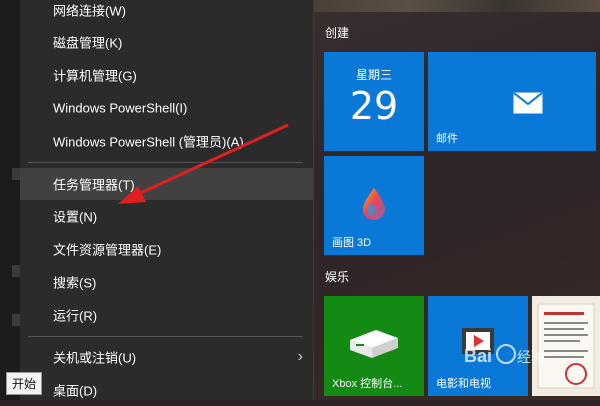  What do you see at coordinates (504, 355) in the screenshot?
I see `baidu-watermark-logo: Bai 经验` at bounding box center [504, 355].